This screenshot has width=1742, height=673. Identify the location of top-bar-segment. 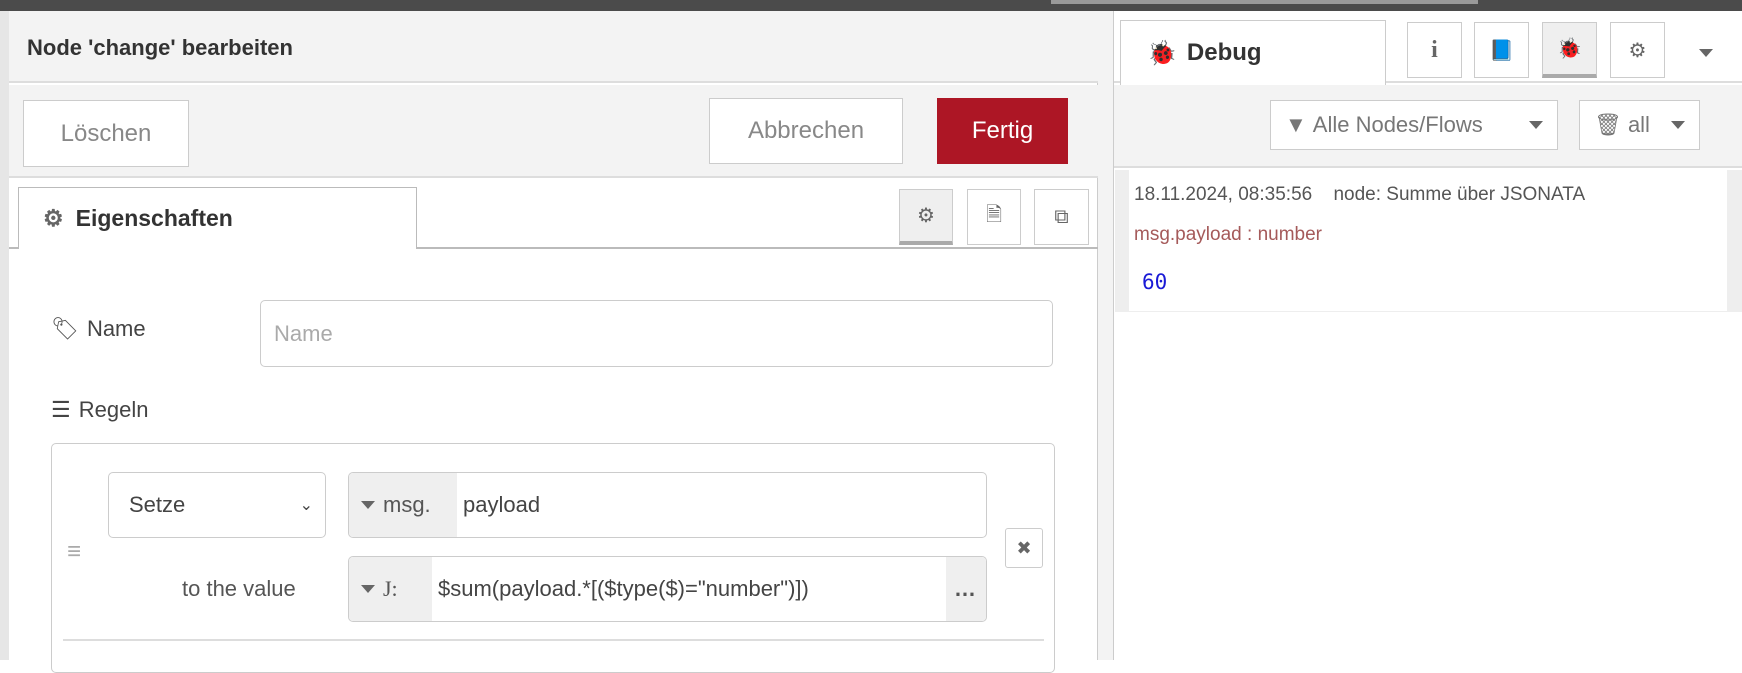
(1264, 2).